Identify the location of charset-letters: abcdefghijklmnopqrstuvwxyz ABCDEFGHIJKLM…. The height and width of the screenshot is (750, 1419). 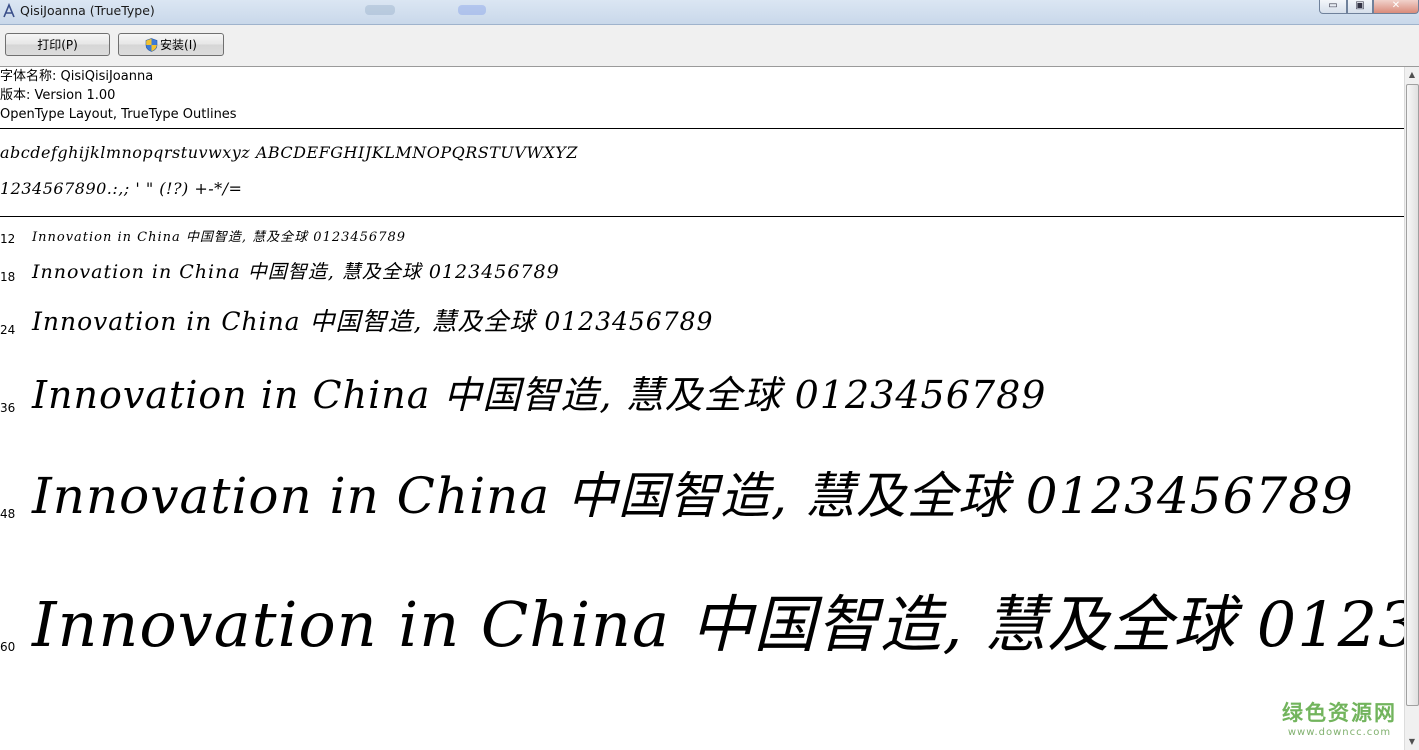
(289, 152).